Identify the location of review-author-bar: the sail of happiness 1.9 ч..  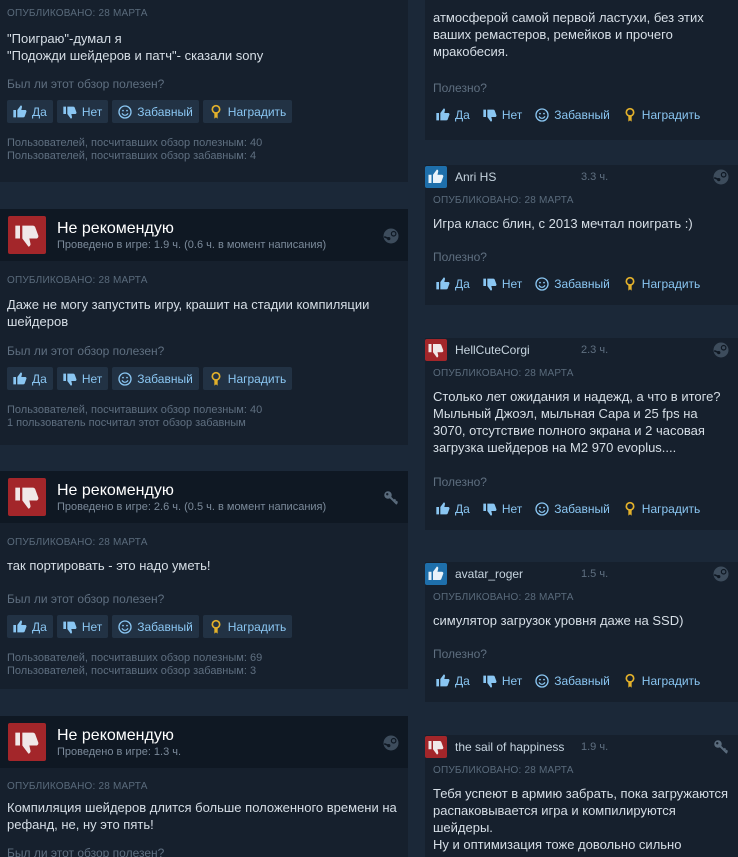
(581, 747).